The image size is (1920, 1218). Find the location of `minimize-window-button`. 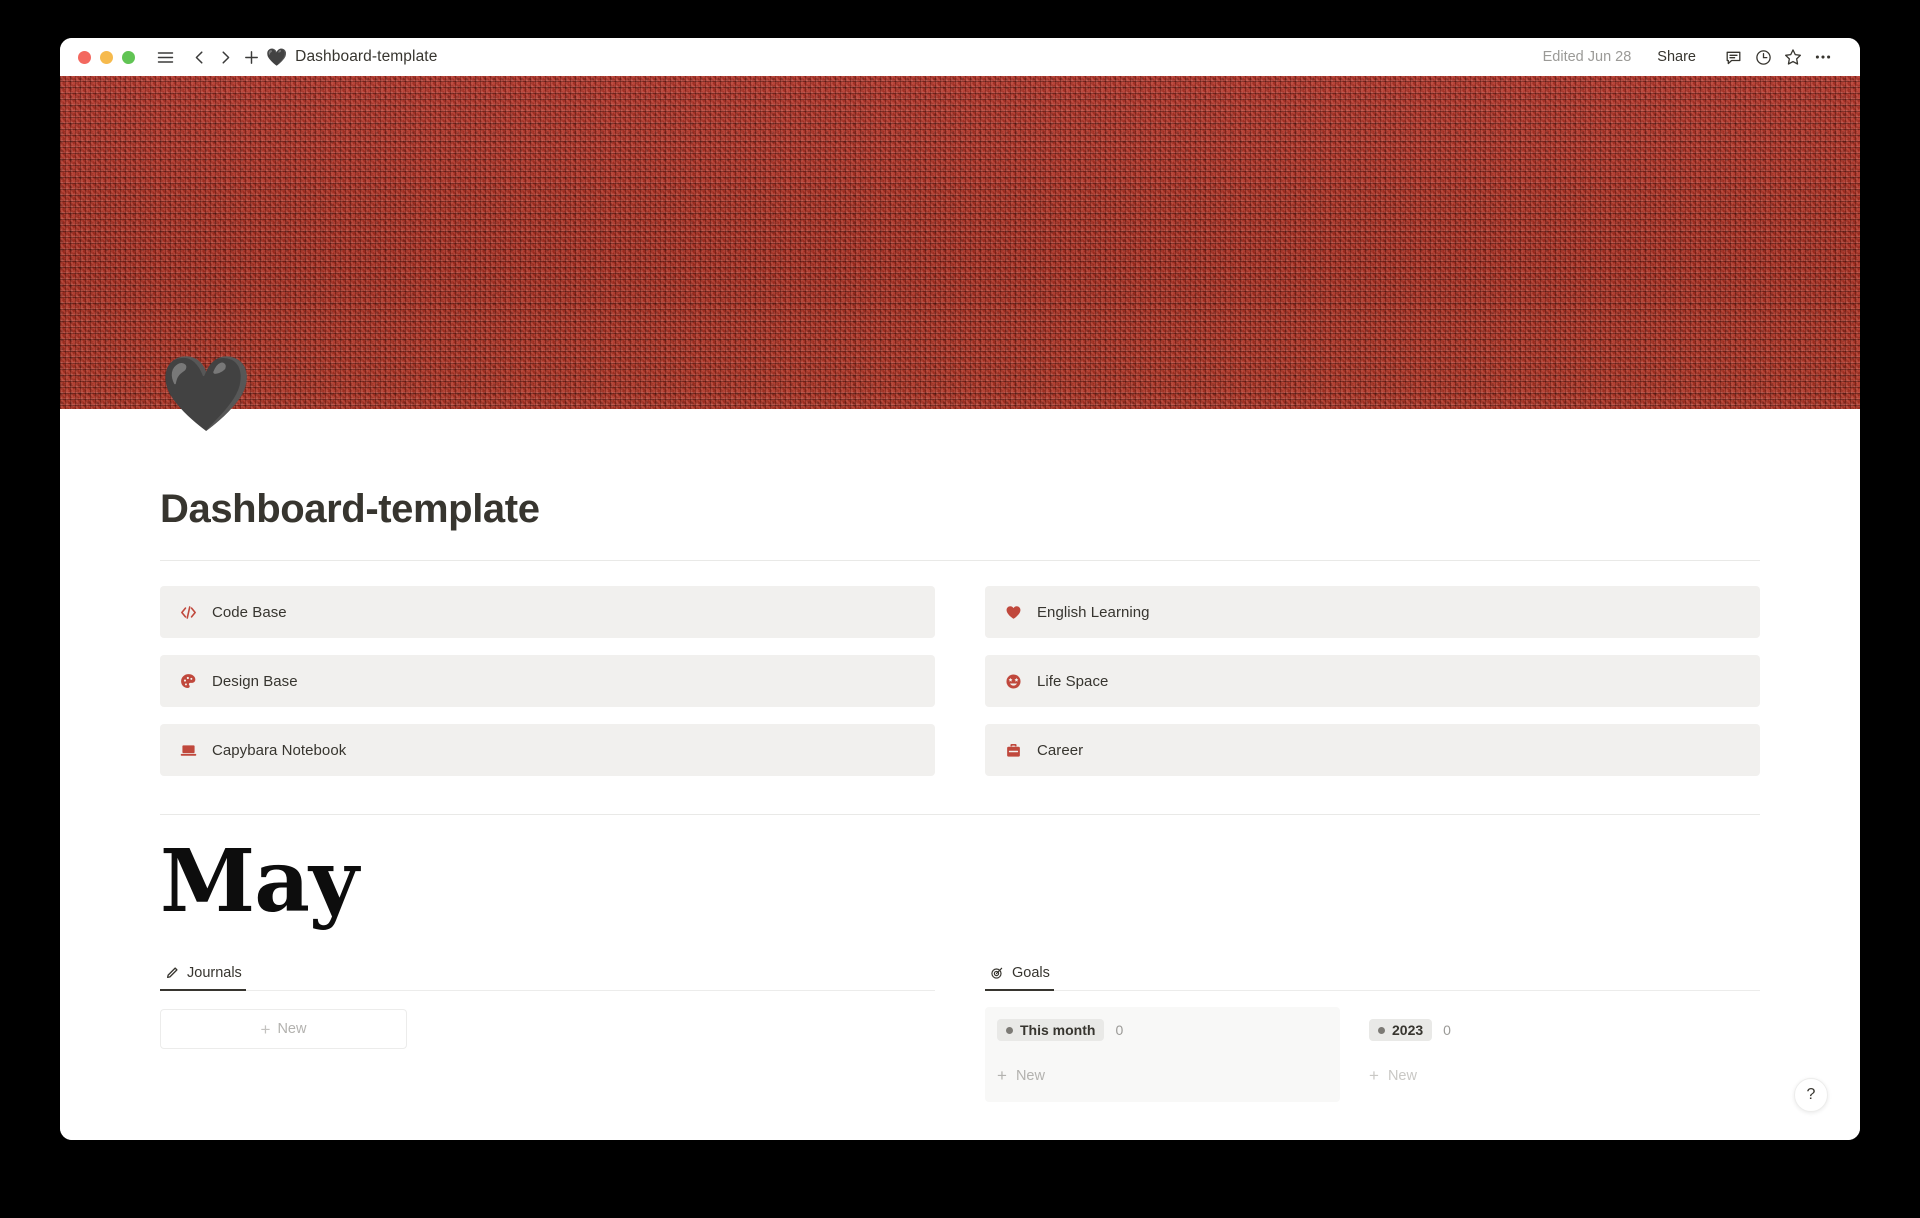

minimize-window-button is located at coordinates (106, 57).